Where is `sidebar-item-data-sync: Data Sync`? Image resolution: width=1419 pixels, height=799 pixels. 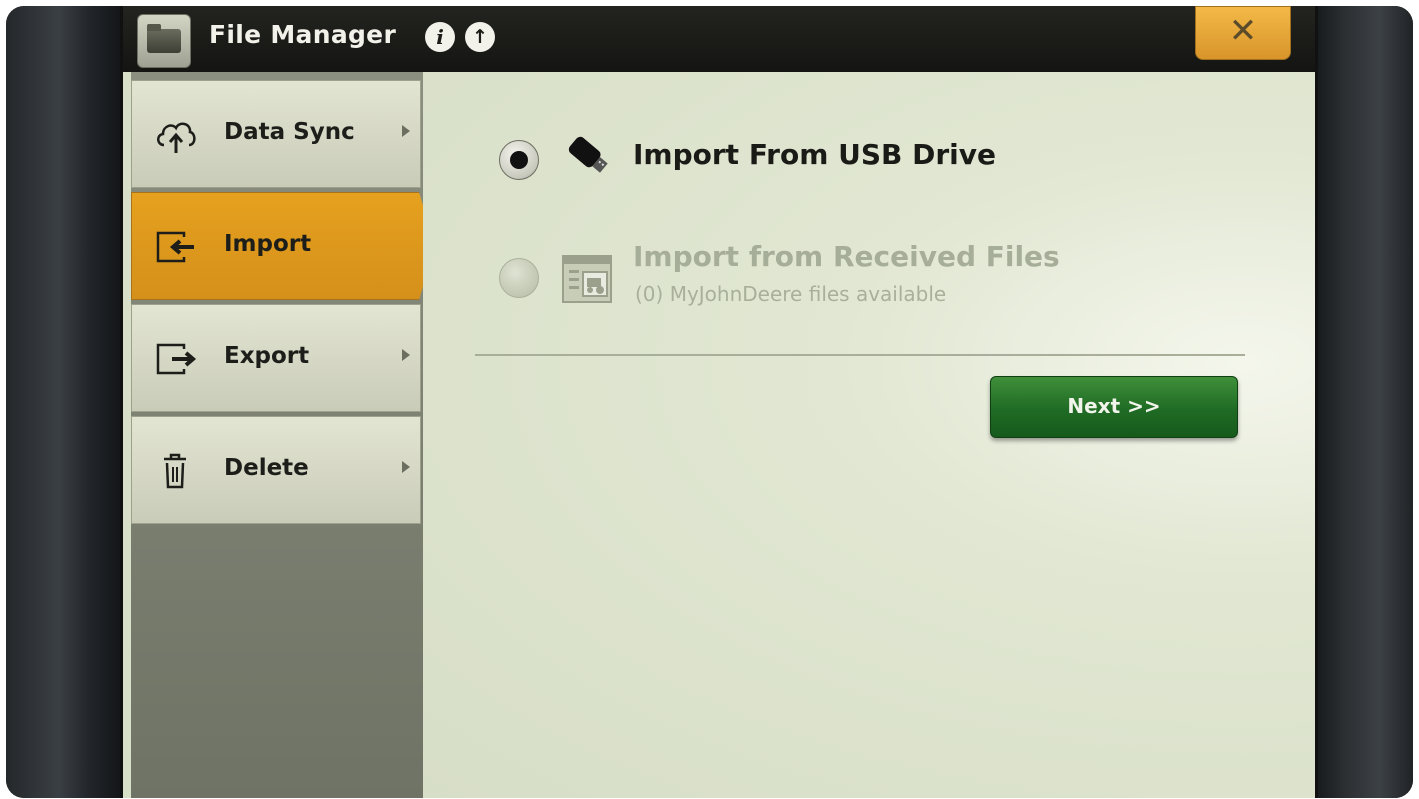
sidebar-item-data-sync: Data Sync is located at coordinates (276, 134).